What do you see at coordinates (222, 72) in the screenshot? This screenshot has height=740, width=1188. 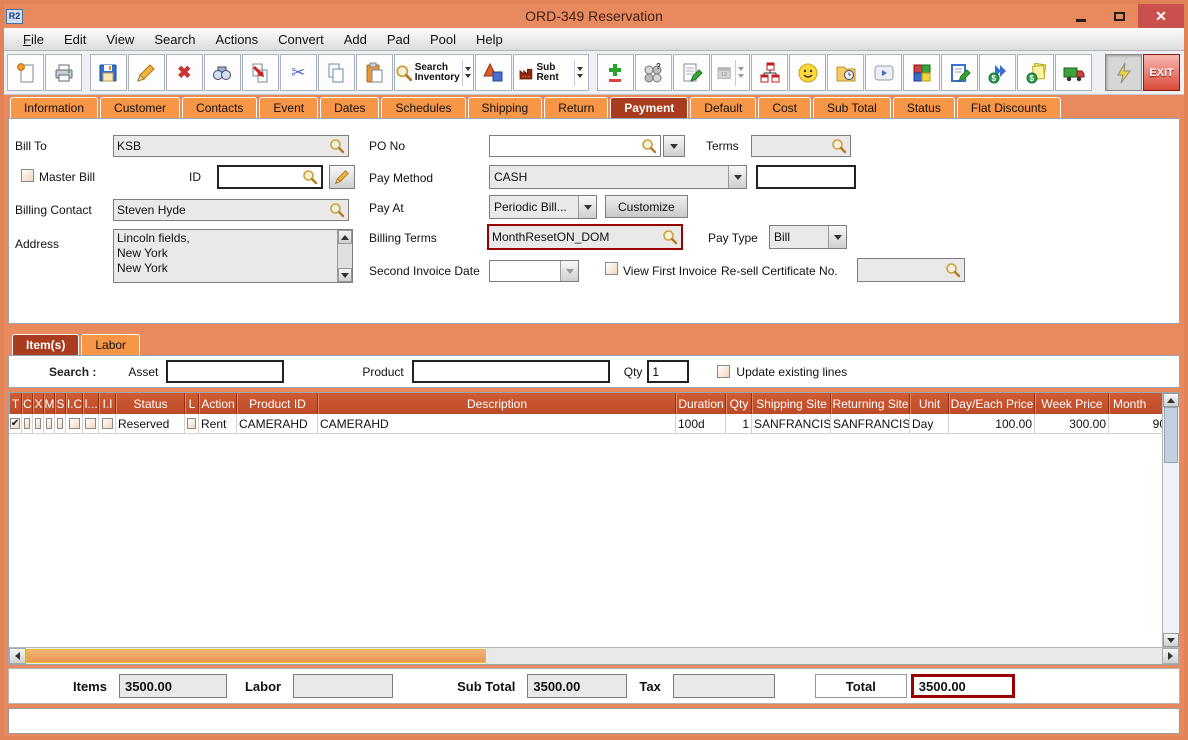 I see `find-button` at bounding box center [222, 72].